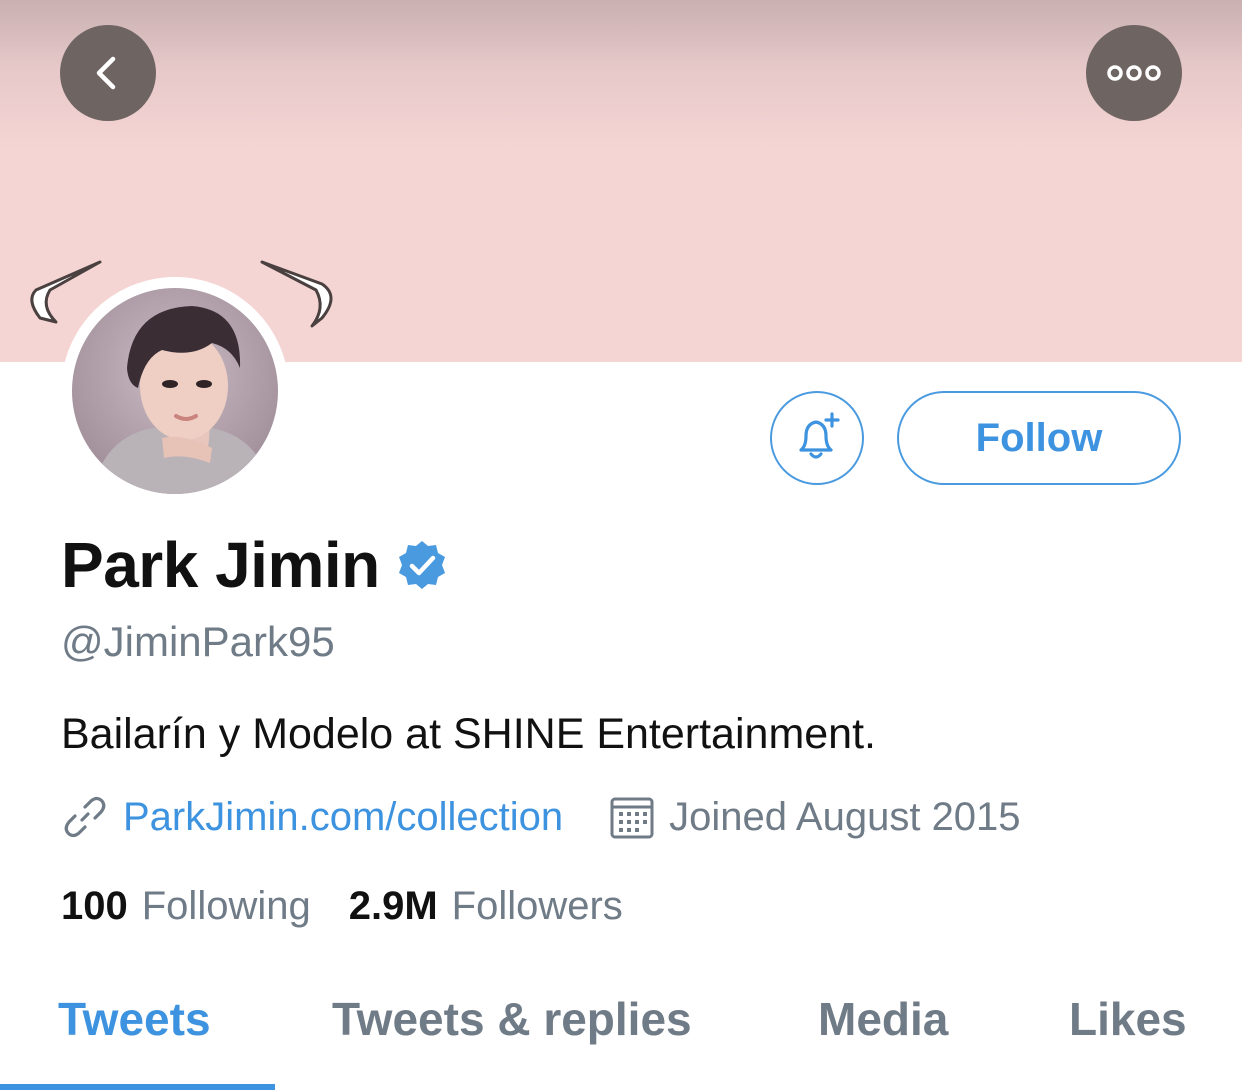 The image size is (1242, 1090). I want to click on following-label: Following, so click(226, 906).